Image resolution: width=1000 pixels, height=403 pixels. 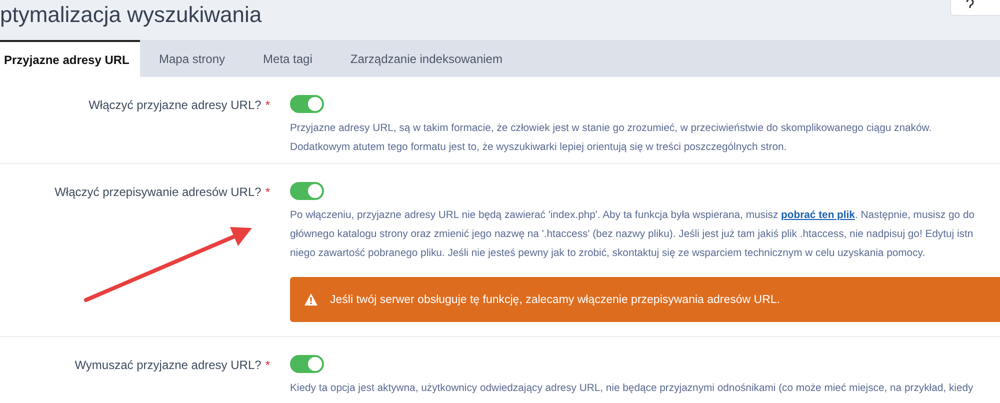 I want to click on setting-label: Wymuszać przyjazne adresy URL?, so click(x=168, y=365).